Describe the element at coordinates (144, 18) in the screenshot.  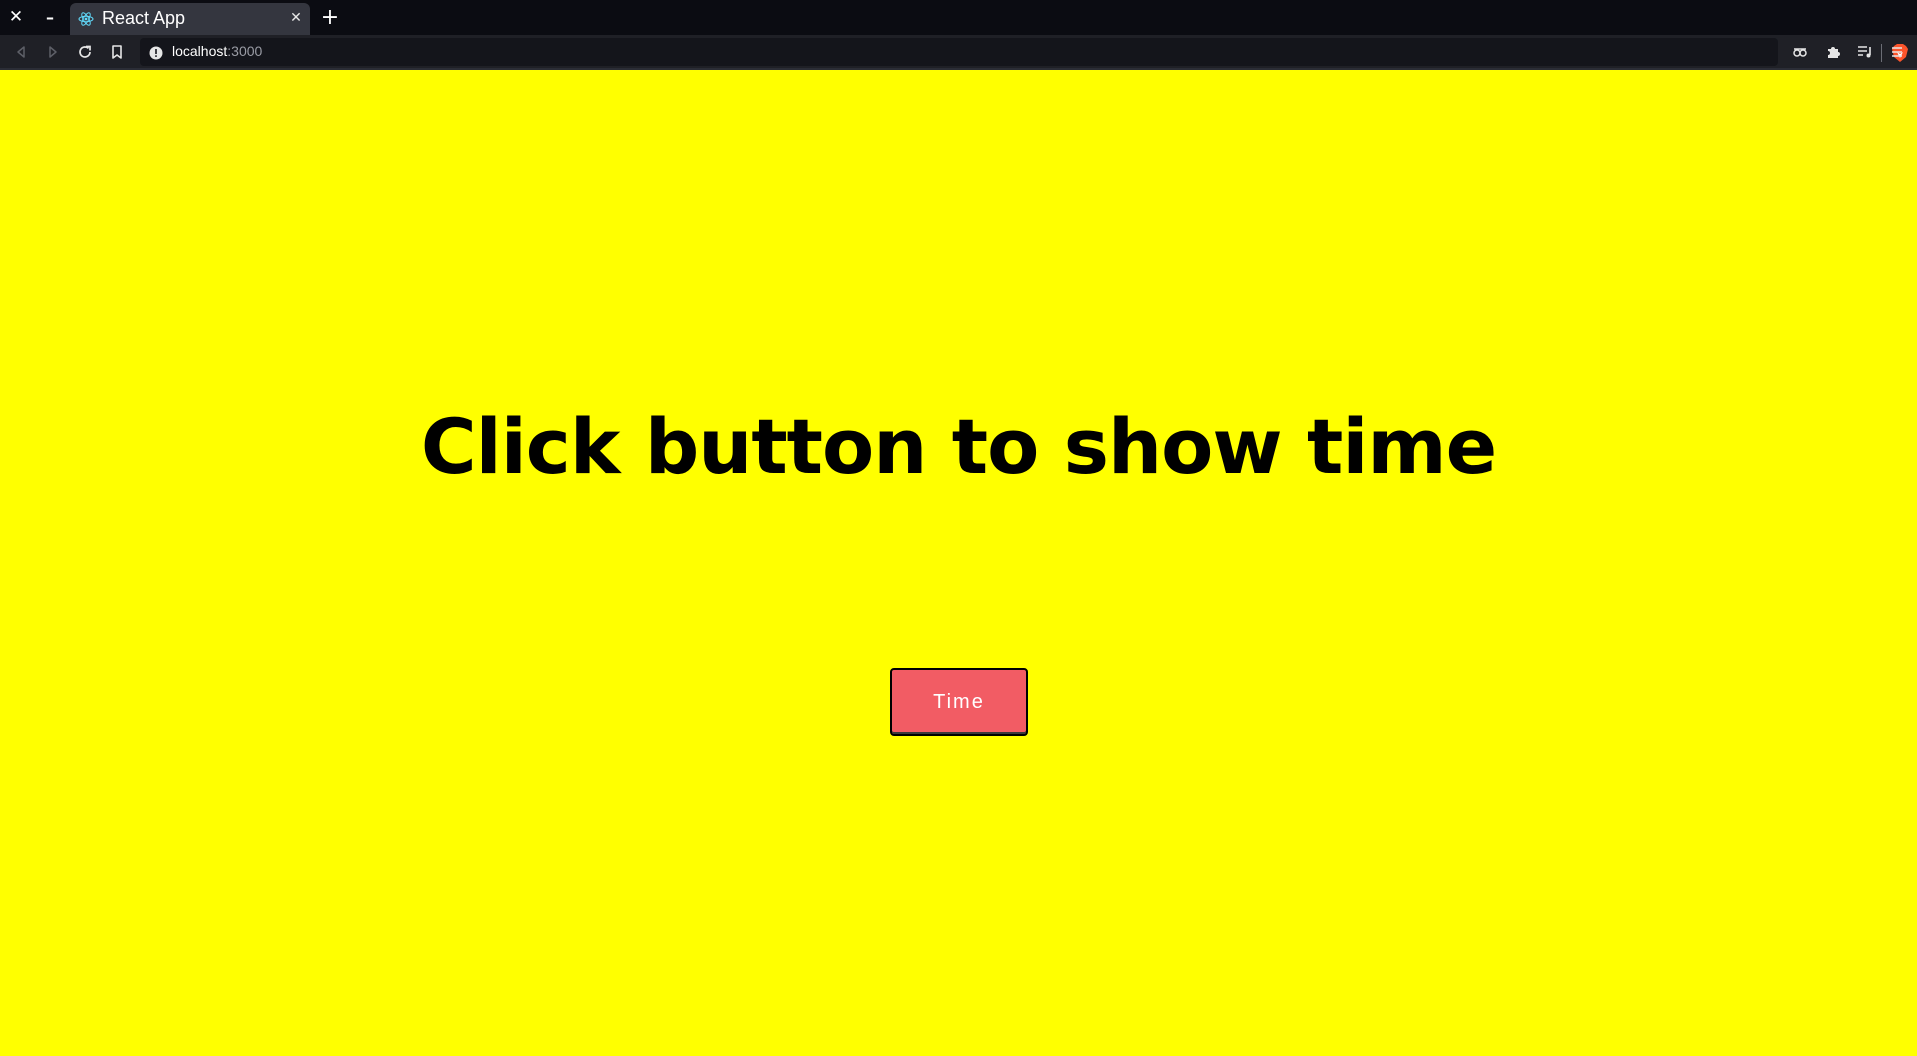
I see `tab-title: React App` at that location.